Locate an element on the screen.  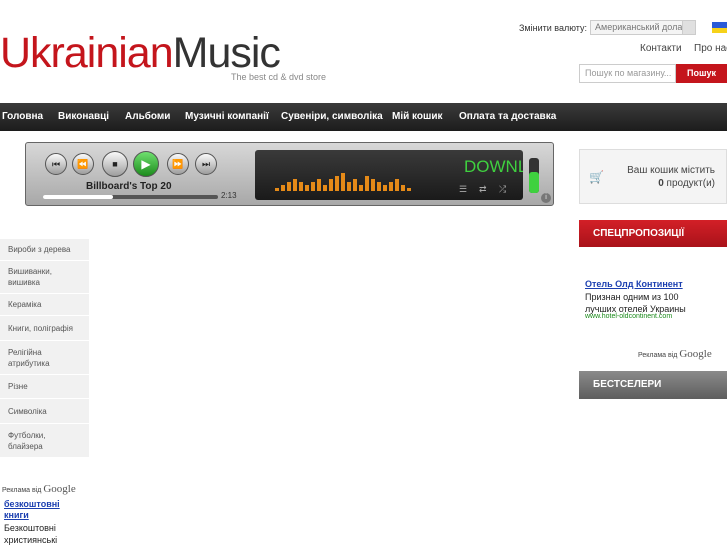
cart-box: 🛒 Ваш кошик містить 0 продукт(и) is located at coordinates (653, 176).